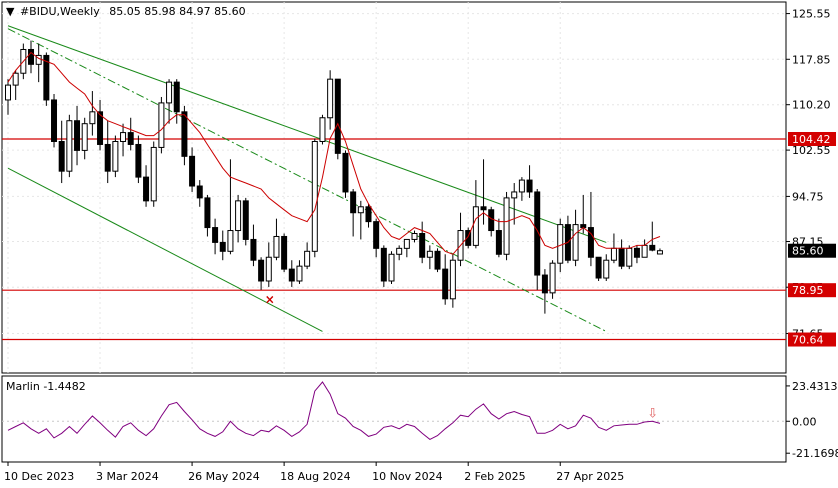  What do you see at coordinates (811, 150) in the screenshot?
I see `price-tick-label: 102.55` at bounding box center [811, 150].